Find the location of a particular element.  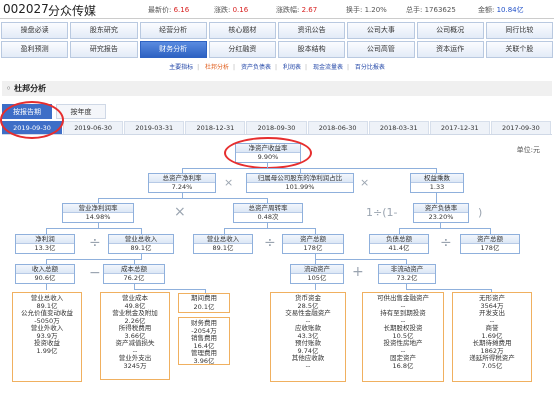

section-title: ◦ 杜邦分析 is located at coordinates (277, 88).